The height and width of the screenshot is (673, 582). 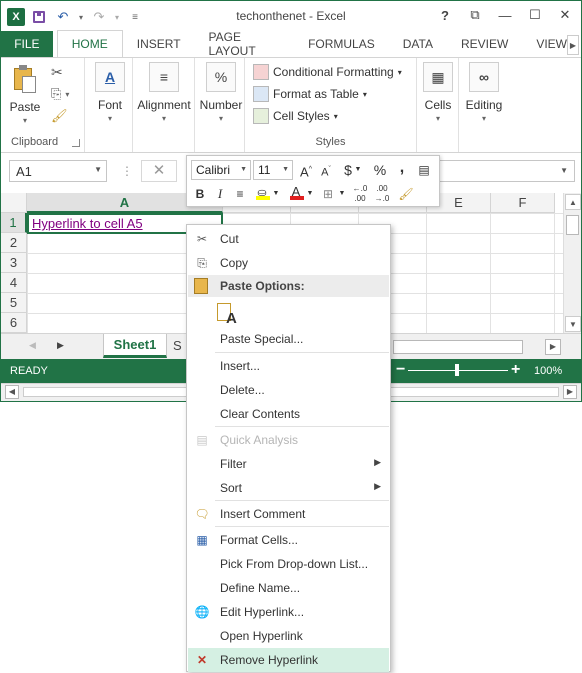 What do you see at coordinates (14, 283) in the screenshot?
I see `row-header-4: 4` at bounding box center [14, 283].